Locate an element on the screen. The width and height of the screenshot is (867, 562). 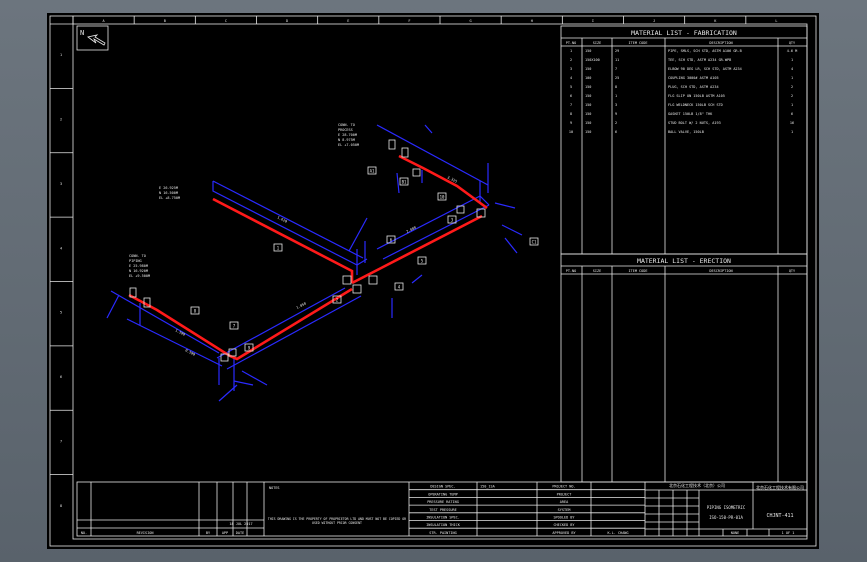
rev-header-revision: REVISION is located at coordinates (145, 533).